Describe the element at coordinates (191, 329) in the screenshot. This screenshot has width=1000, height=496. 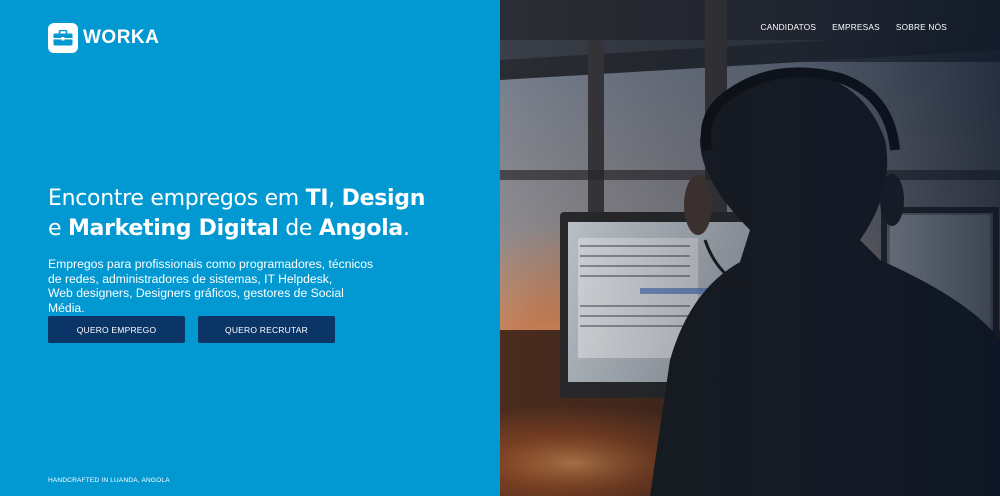
I see `cta-buttons: QUERO EMPREGO QUERO RECRUTAR` at that location.